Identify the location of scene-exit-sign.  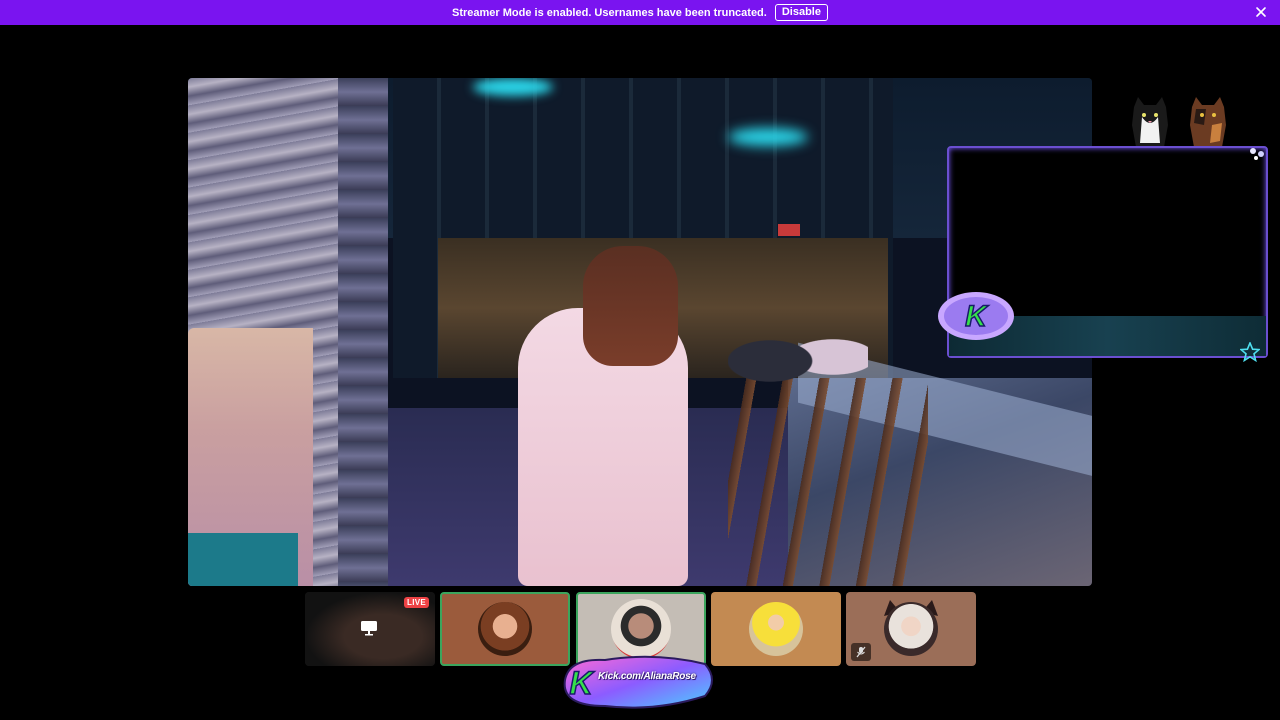
(789, 230).